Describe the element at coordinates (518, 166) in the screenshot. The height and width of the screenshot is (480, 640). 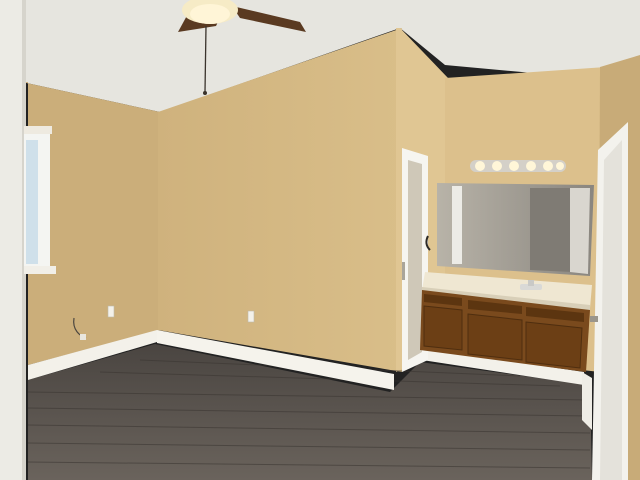
I see `vanity-light-bar-icon` at that location.